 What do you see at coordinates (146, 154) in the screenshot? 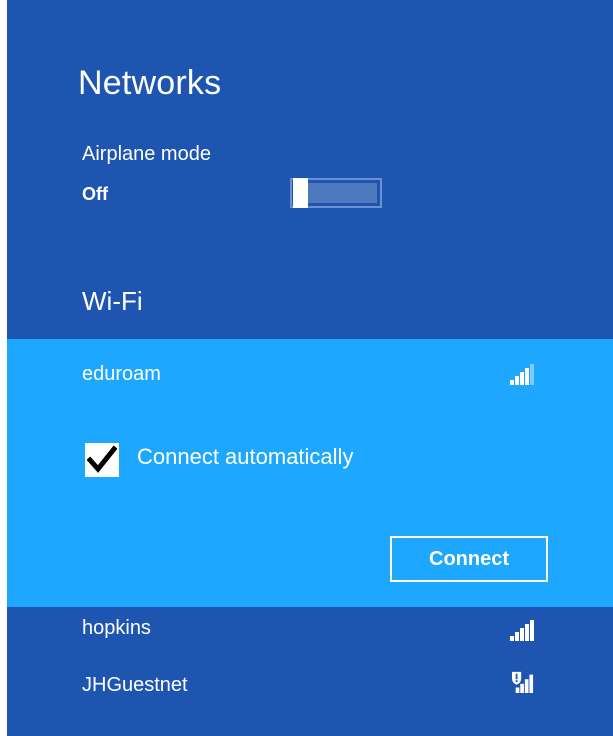
I see `airplane-mode-label: Airplane mode` at bounding box center [146, 154].